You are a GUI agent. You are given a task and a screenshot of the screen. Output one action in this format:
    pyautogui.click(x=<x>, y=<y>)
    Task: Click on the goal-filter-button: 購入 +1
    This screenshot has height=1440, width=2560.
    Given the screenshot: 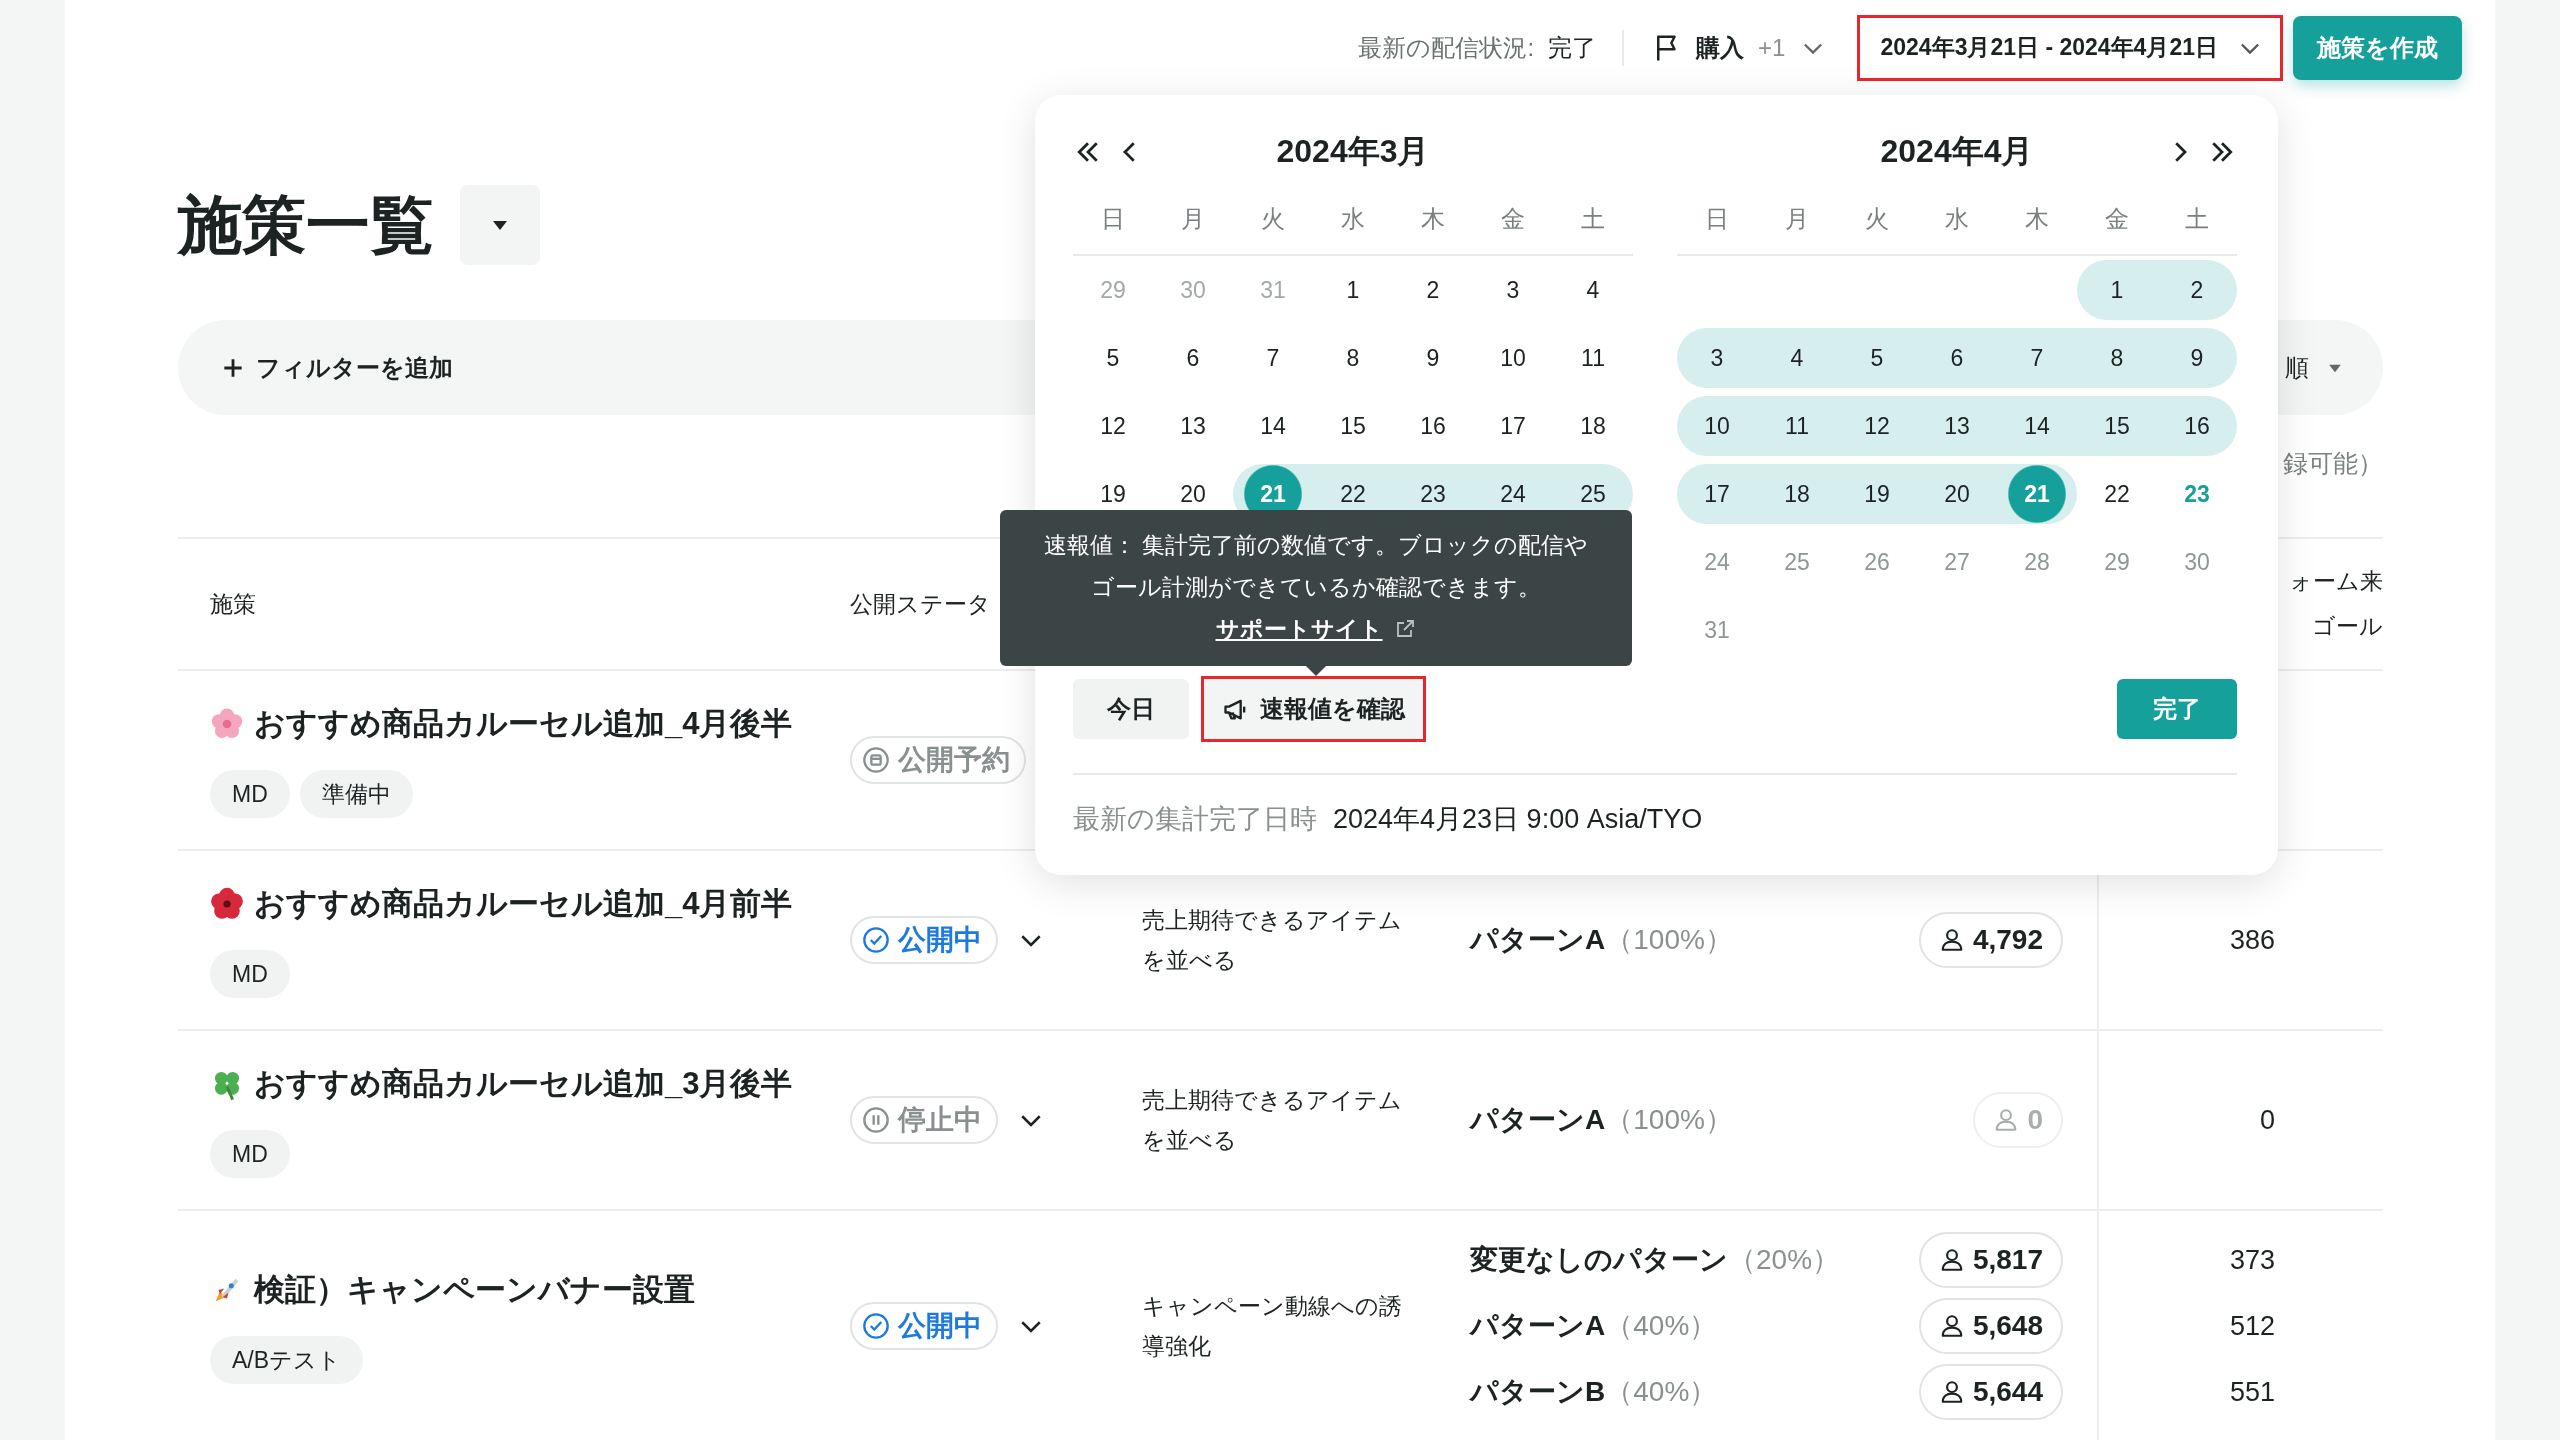 What is the action you would take?
    pyautogui.click(x=1741, y=47)
    